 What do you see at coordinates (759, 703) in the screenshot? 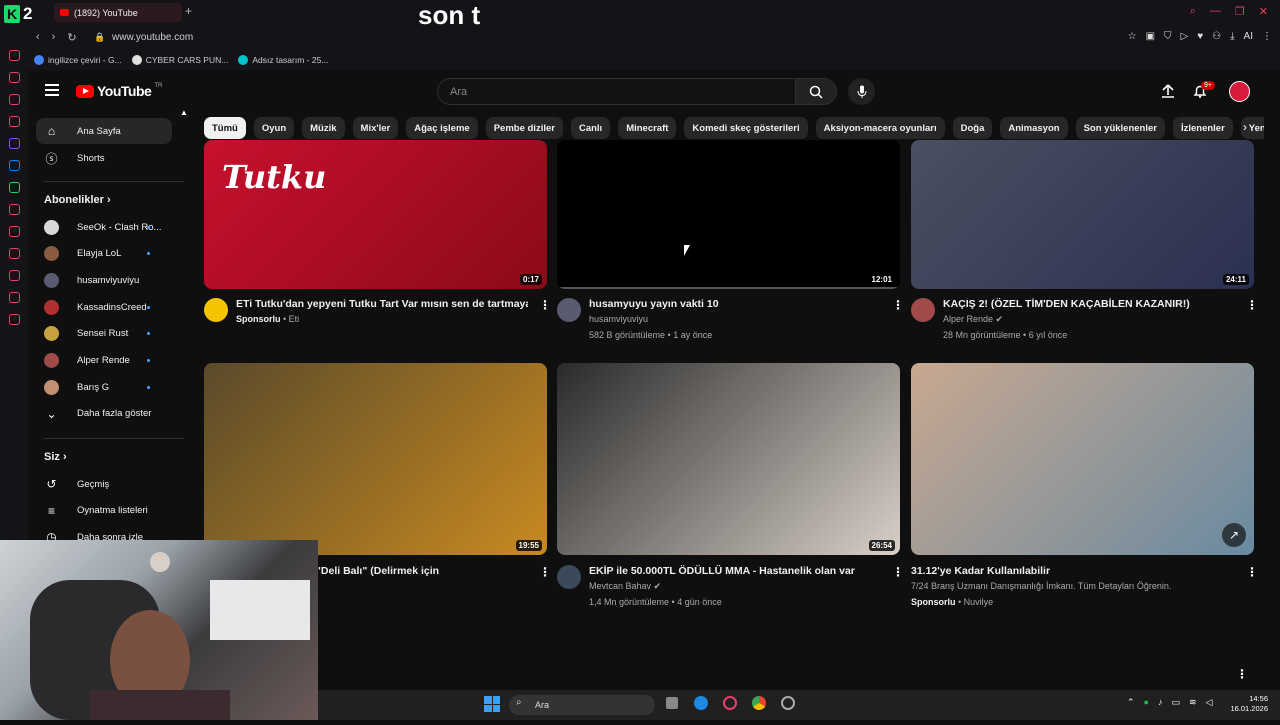
I see `chrome-icon` at bounding box center [759, 703].